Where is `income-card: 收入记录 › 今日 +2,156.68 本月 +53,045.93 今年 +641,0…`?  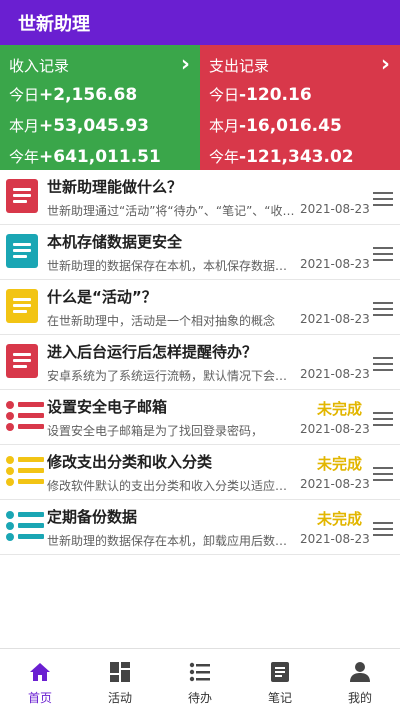
income-card: 收入记录 › 今日 +2,156.68 本月 +53,045.93 今年 +641,0… is located at coordinates (100, 107).